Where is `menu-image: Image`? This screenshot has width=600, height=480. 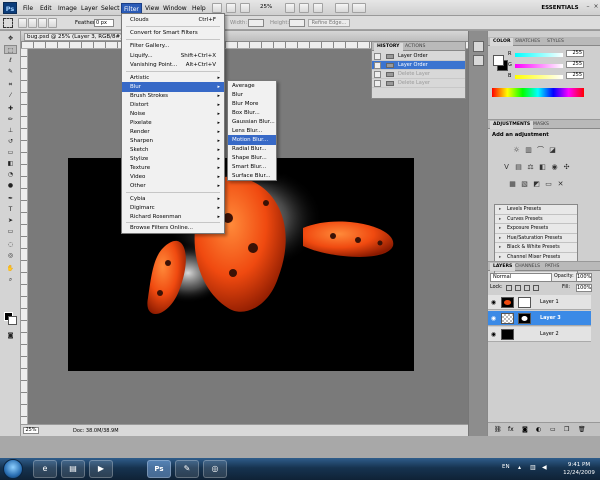
menu-image: Image is located at coordinates (67, 8).